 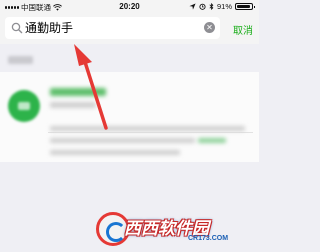 I want to click on alarm-icon, so click(x=202, y=6).